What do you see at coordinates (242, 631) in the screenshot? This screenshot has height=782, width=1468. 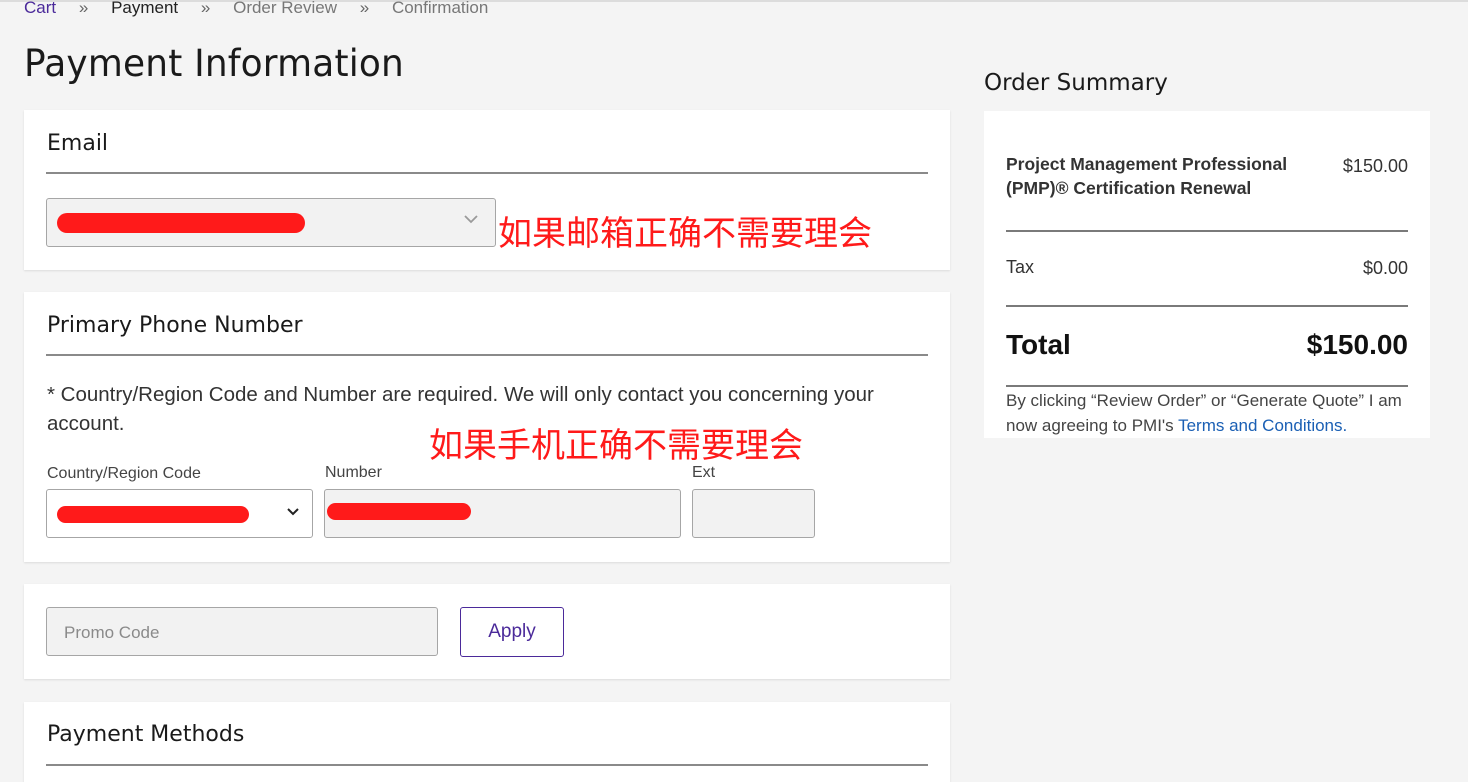 I see `promo-code-input: Promo Code` at bounding box center [242, 631].